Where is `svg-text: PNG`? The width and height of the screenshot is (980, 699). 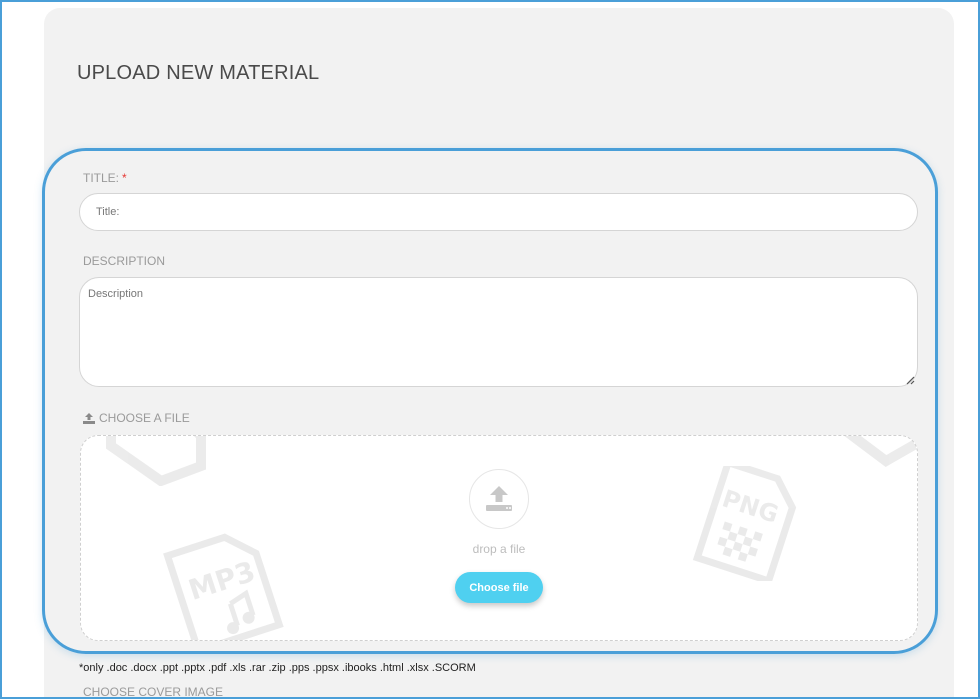 svg-text: PNG is located at coordinates (750, 506).